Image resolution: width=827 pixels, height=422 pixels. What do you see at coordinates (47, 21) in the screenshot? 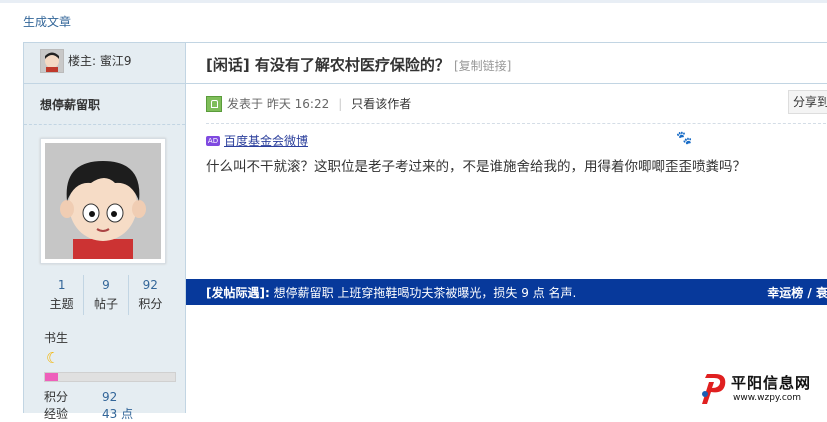
I see `generate-article-link: 生成文章` at bounding box center [47, 21].